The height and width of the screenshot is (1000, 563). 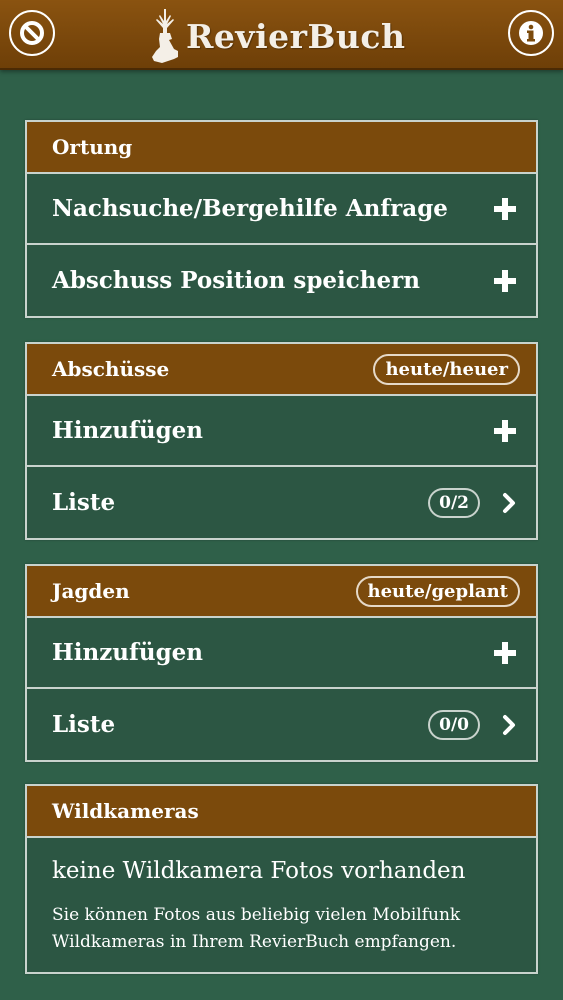 I want to click on ortung-header: Ortung, so click(x=281, y=148).